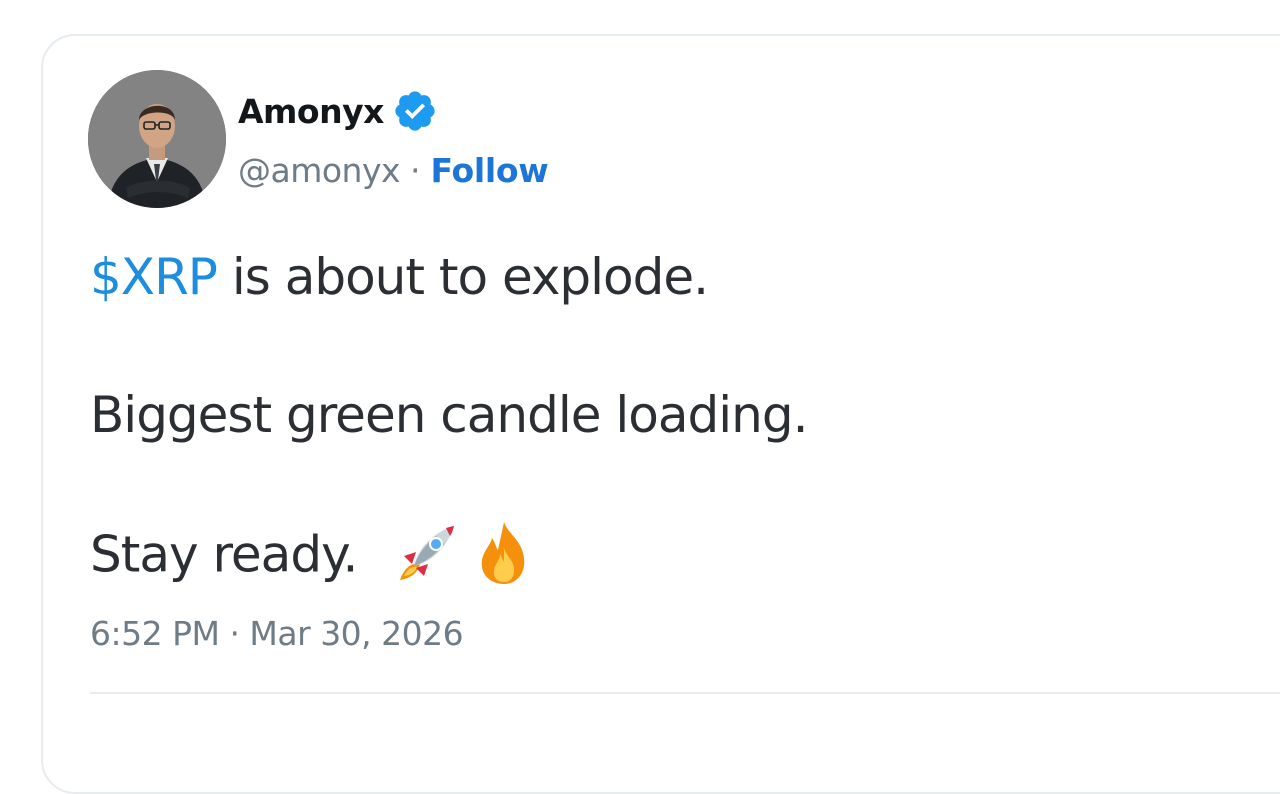  I want to click on tweet-text-line-3-text: Stay ready., so click(224, 554).